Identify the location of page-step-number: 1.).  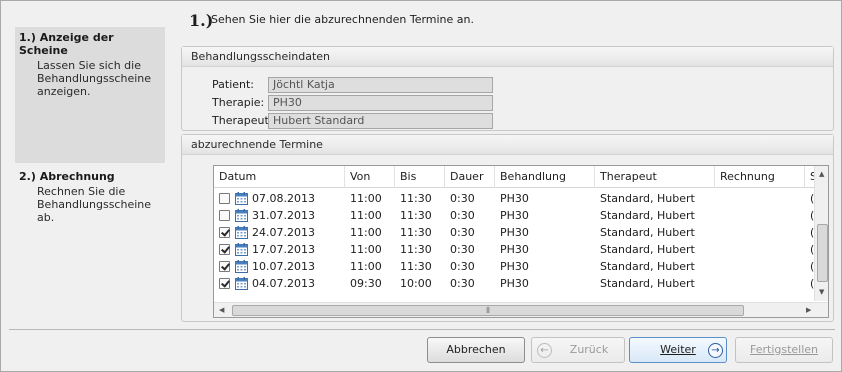
(201, 20).